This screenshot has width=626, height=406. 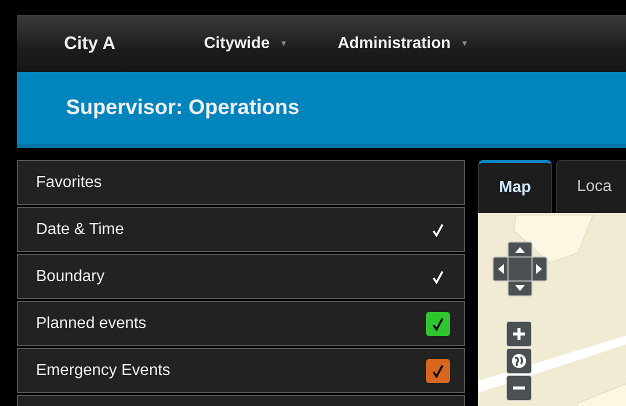 What do you see at coordinates (91, 323) in the screenshot?
I see `layer-label: Planned events` at bounding box center [91, 323].